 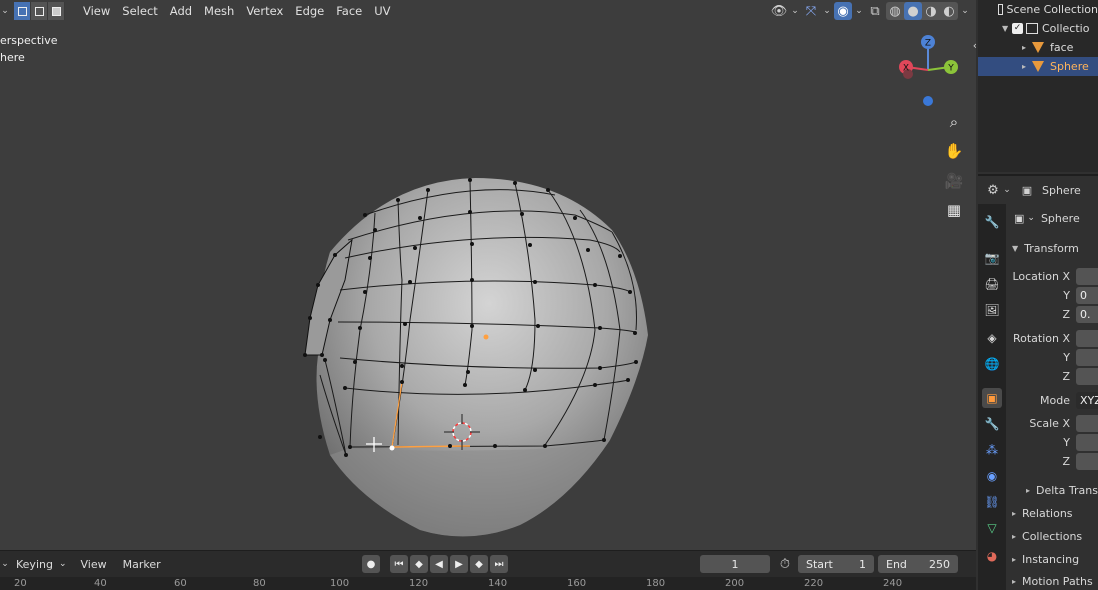 What do you see at coordinates (992, 364) in the screenshot?
I see `world-tab-icon: 🌐` at bounding box center [992, 364].